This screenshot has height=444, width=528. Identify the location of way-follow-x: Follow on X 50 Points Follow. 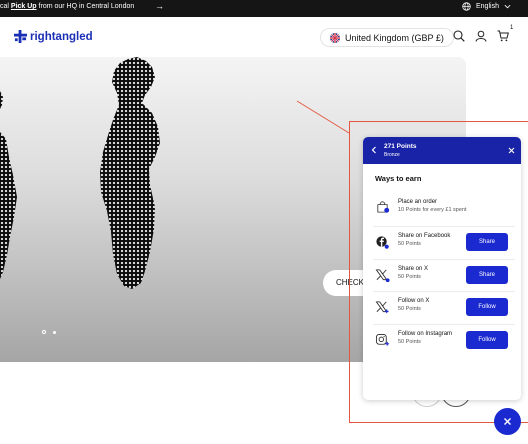
(444, 308).